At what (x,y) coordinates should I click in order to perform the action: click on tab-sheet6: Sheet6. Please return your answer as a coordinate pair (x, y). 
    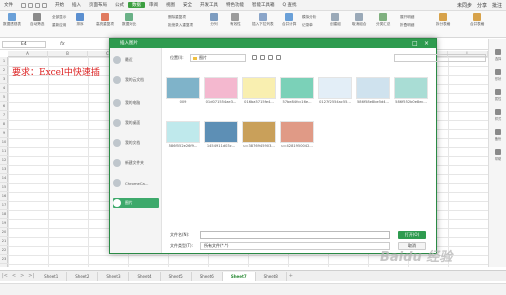
    Looking at the image, I should click on (207, 276).